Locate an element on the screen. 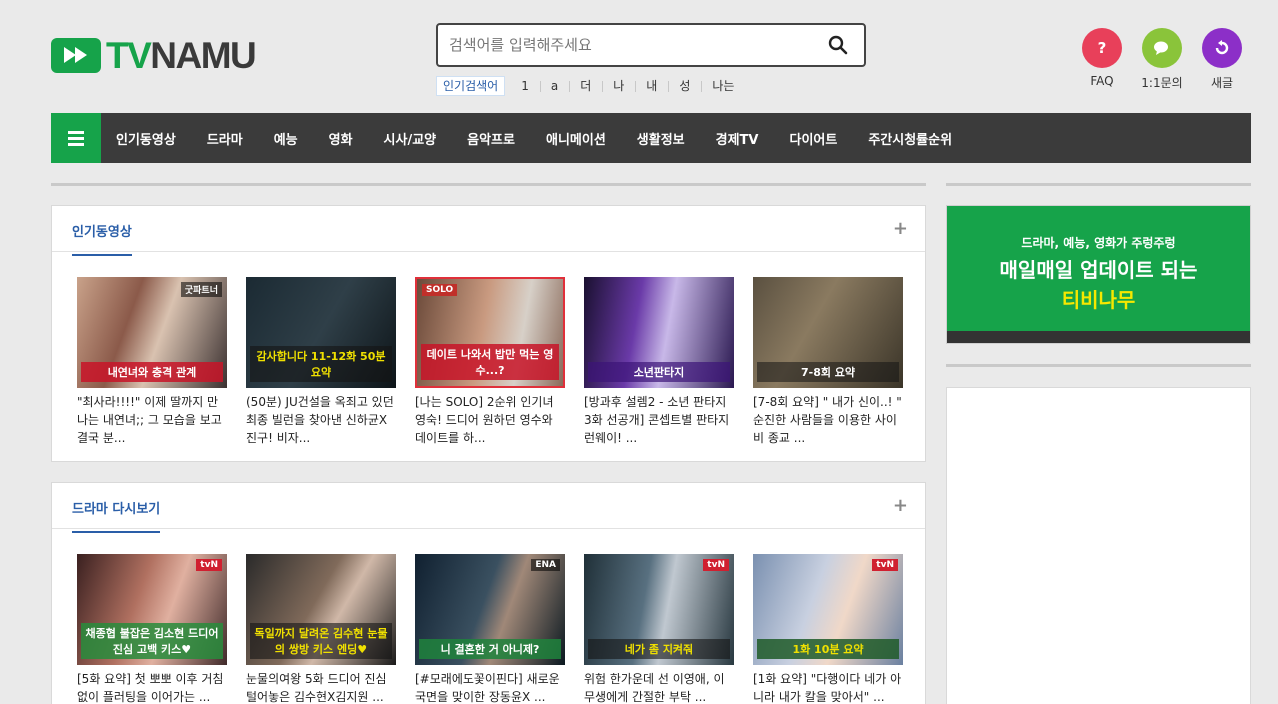 The height and width of the screenshot is (704, 1278). video-thumbnail: 7-8회 요약 is located at coordinates (828, 332).